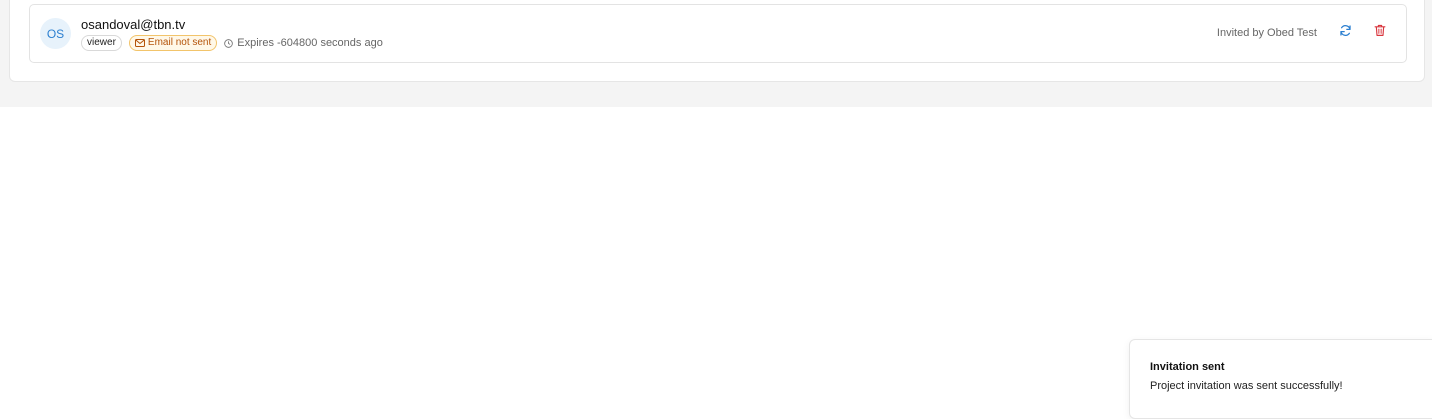 The image size is (1432, 419). Describe the element at coordinates (229, 43) in the screenshot. I see `clock-icon` at that location.